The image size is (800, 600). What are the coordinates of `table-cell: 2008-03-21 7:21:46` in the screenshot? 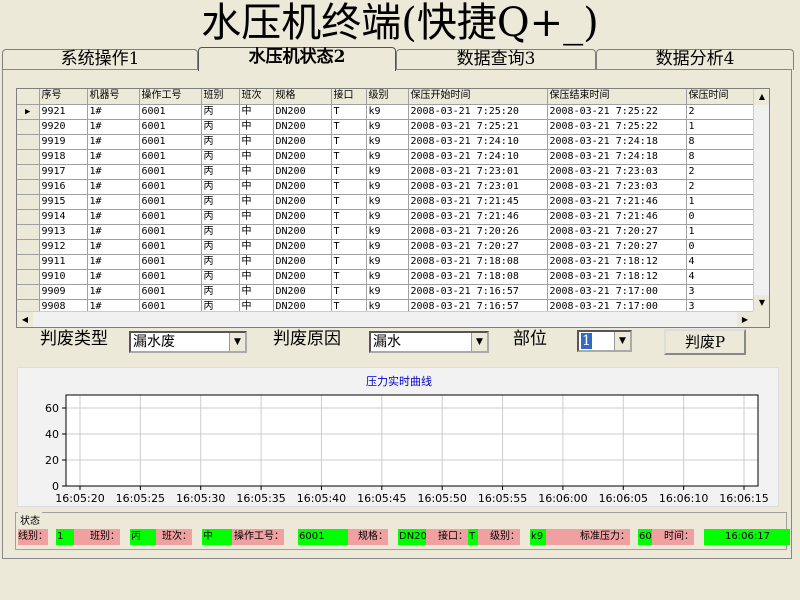 It's located at (617, 202).